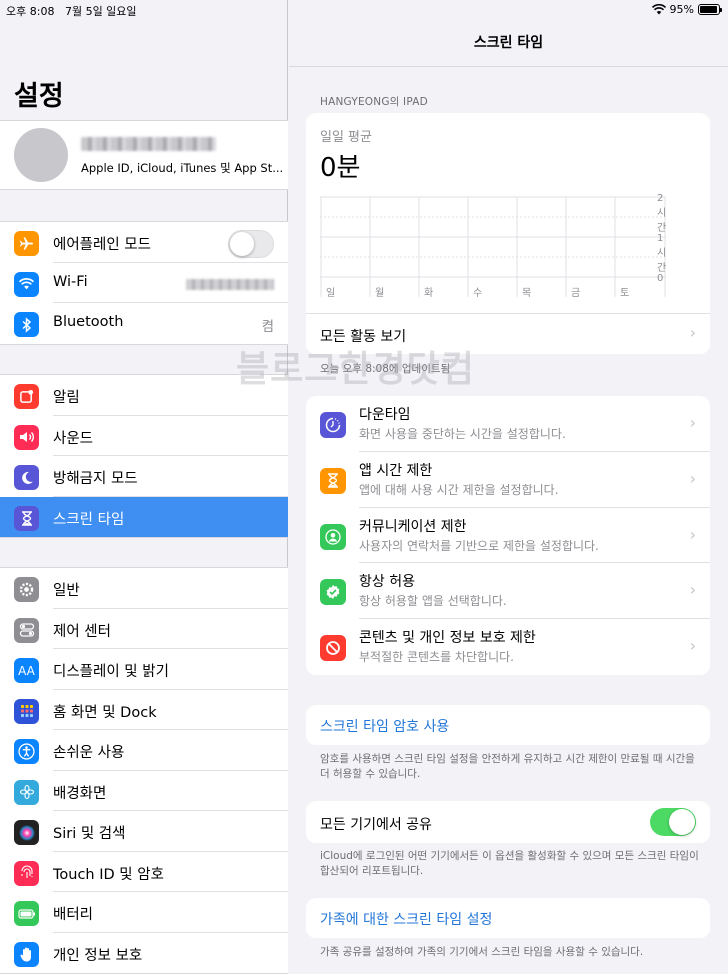 The height and width of the screenshot is (974, 728). What do you see at coordinates (380, 293) in the screenshot?
I see `x-tick-label: 월` at bounding box center [380, 293].